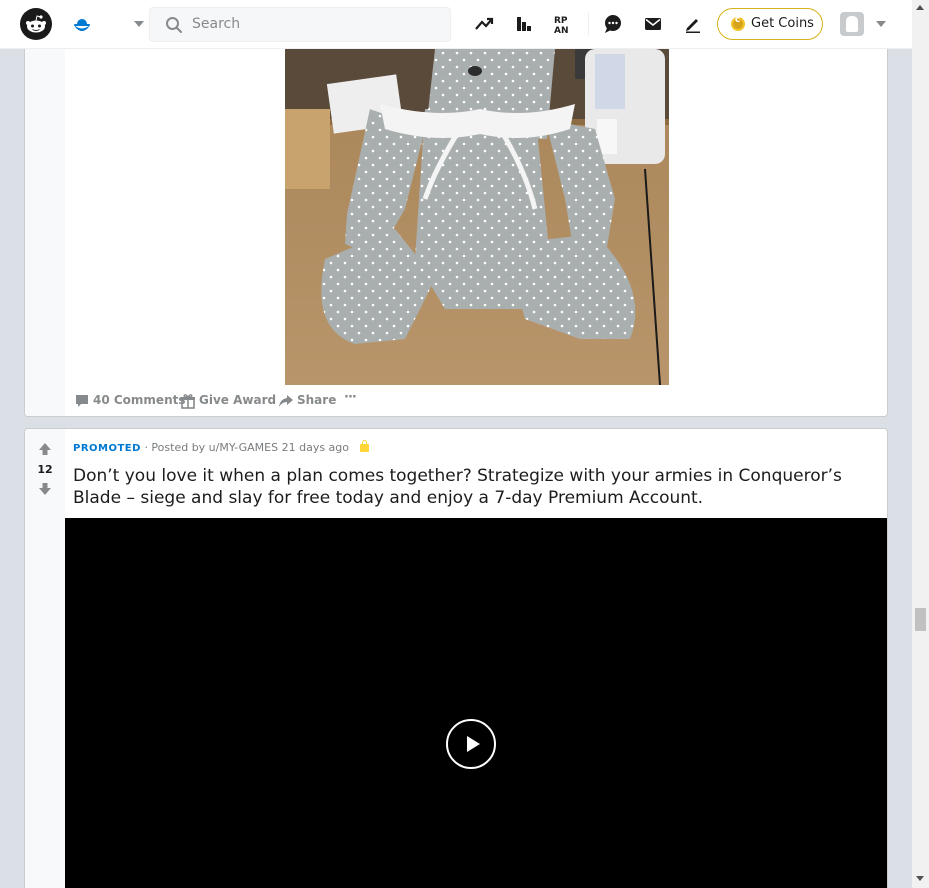  I want to click on chat-icon, so click(613, 24).